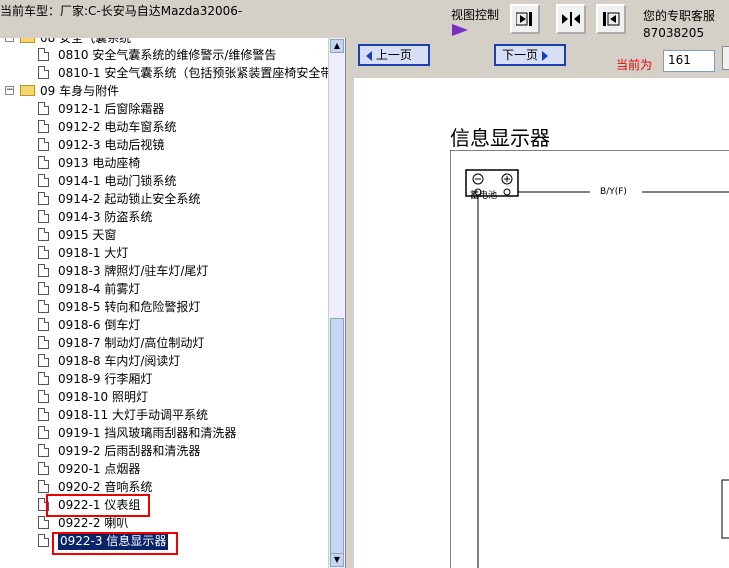 The height and width of the screenshot is (568, 729). I want to click on page-nav-bar: 上一页 下一页 当前为 161, so click(541, 58).